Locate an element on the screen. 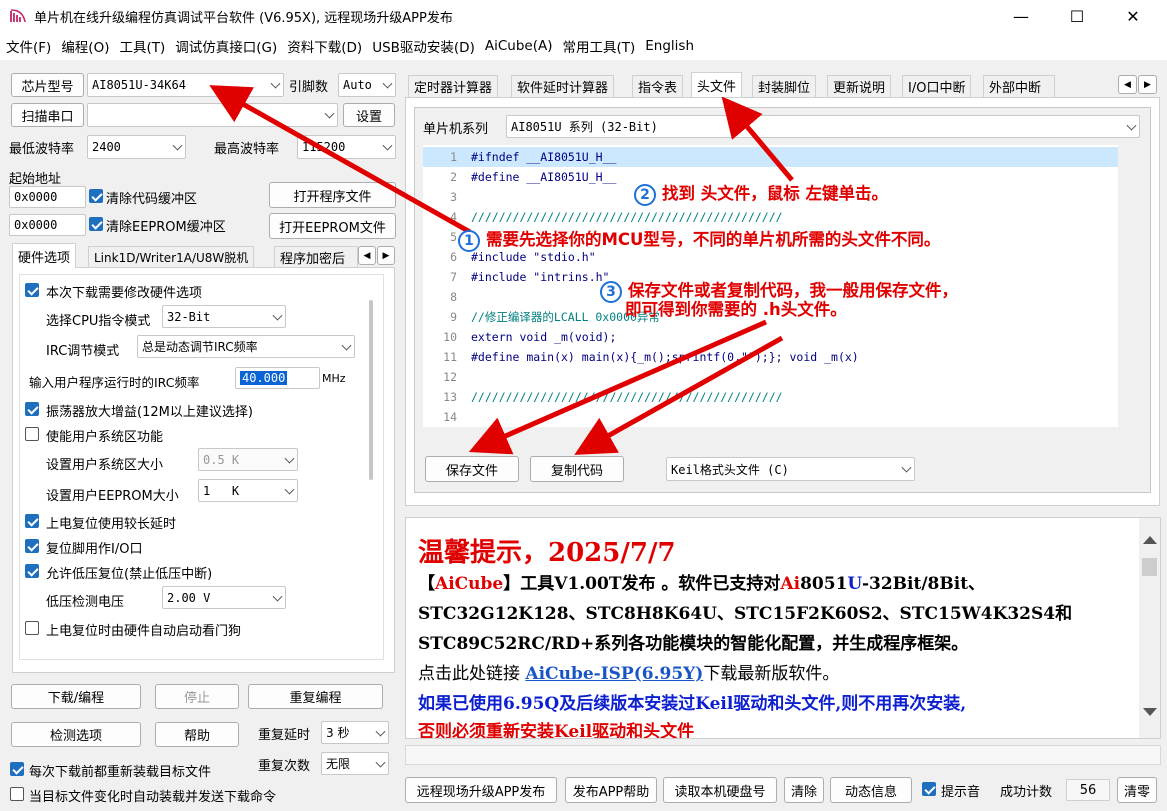 The height and width of the screenshot is (811, 1167). remote-upgrade-button: 远程现场升级APP发布 is located at coordinates (481, 790).